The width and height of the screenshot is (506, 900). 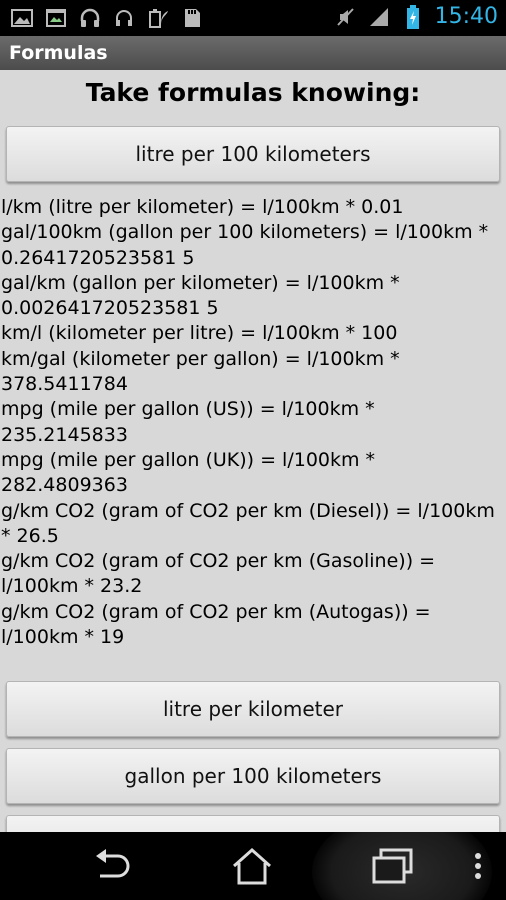 What do you see at coordinates (253, 92) in the screenshot?
I see `page-heading: Take formulas knowing:` at bounding box center [253, 92].